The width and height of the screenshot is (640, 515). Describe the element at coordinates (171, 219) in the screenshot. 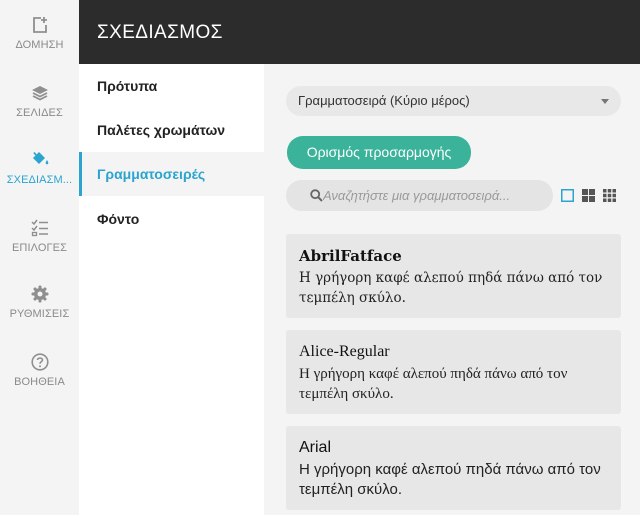

I see `subnav-item-background: Φόντο` at that location.